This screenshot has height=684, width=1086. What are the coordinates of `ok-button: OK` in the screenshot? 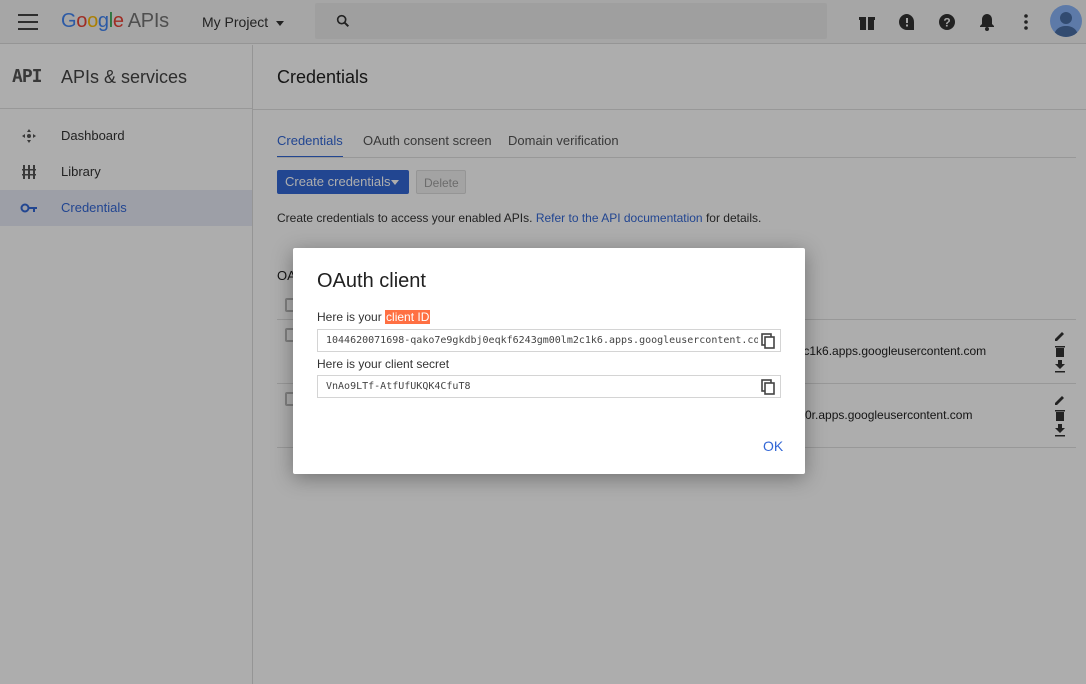 It's located at (773, 446).